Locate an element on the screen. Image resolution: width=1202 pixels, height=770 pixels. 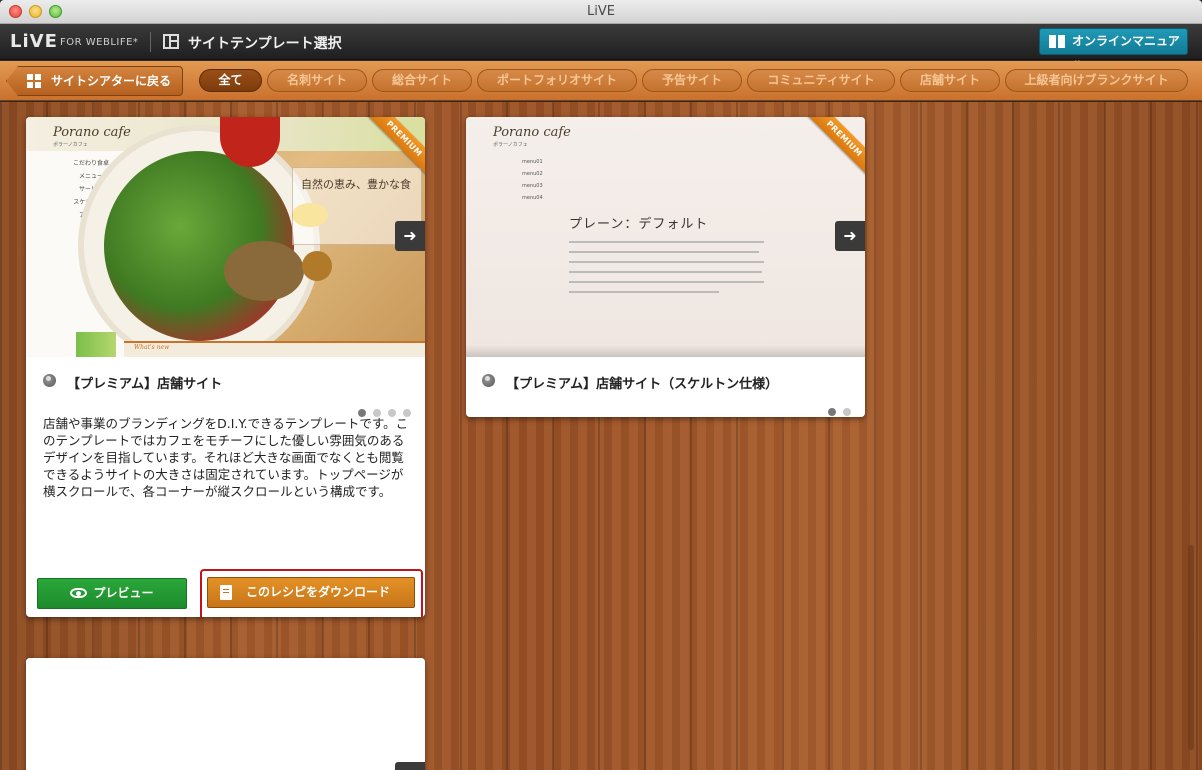
eye-icon is located at coordinates (79, 593).